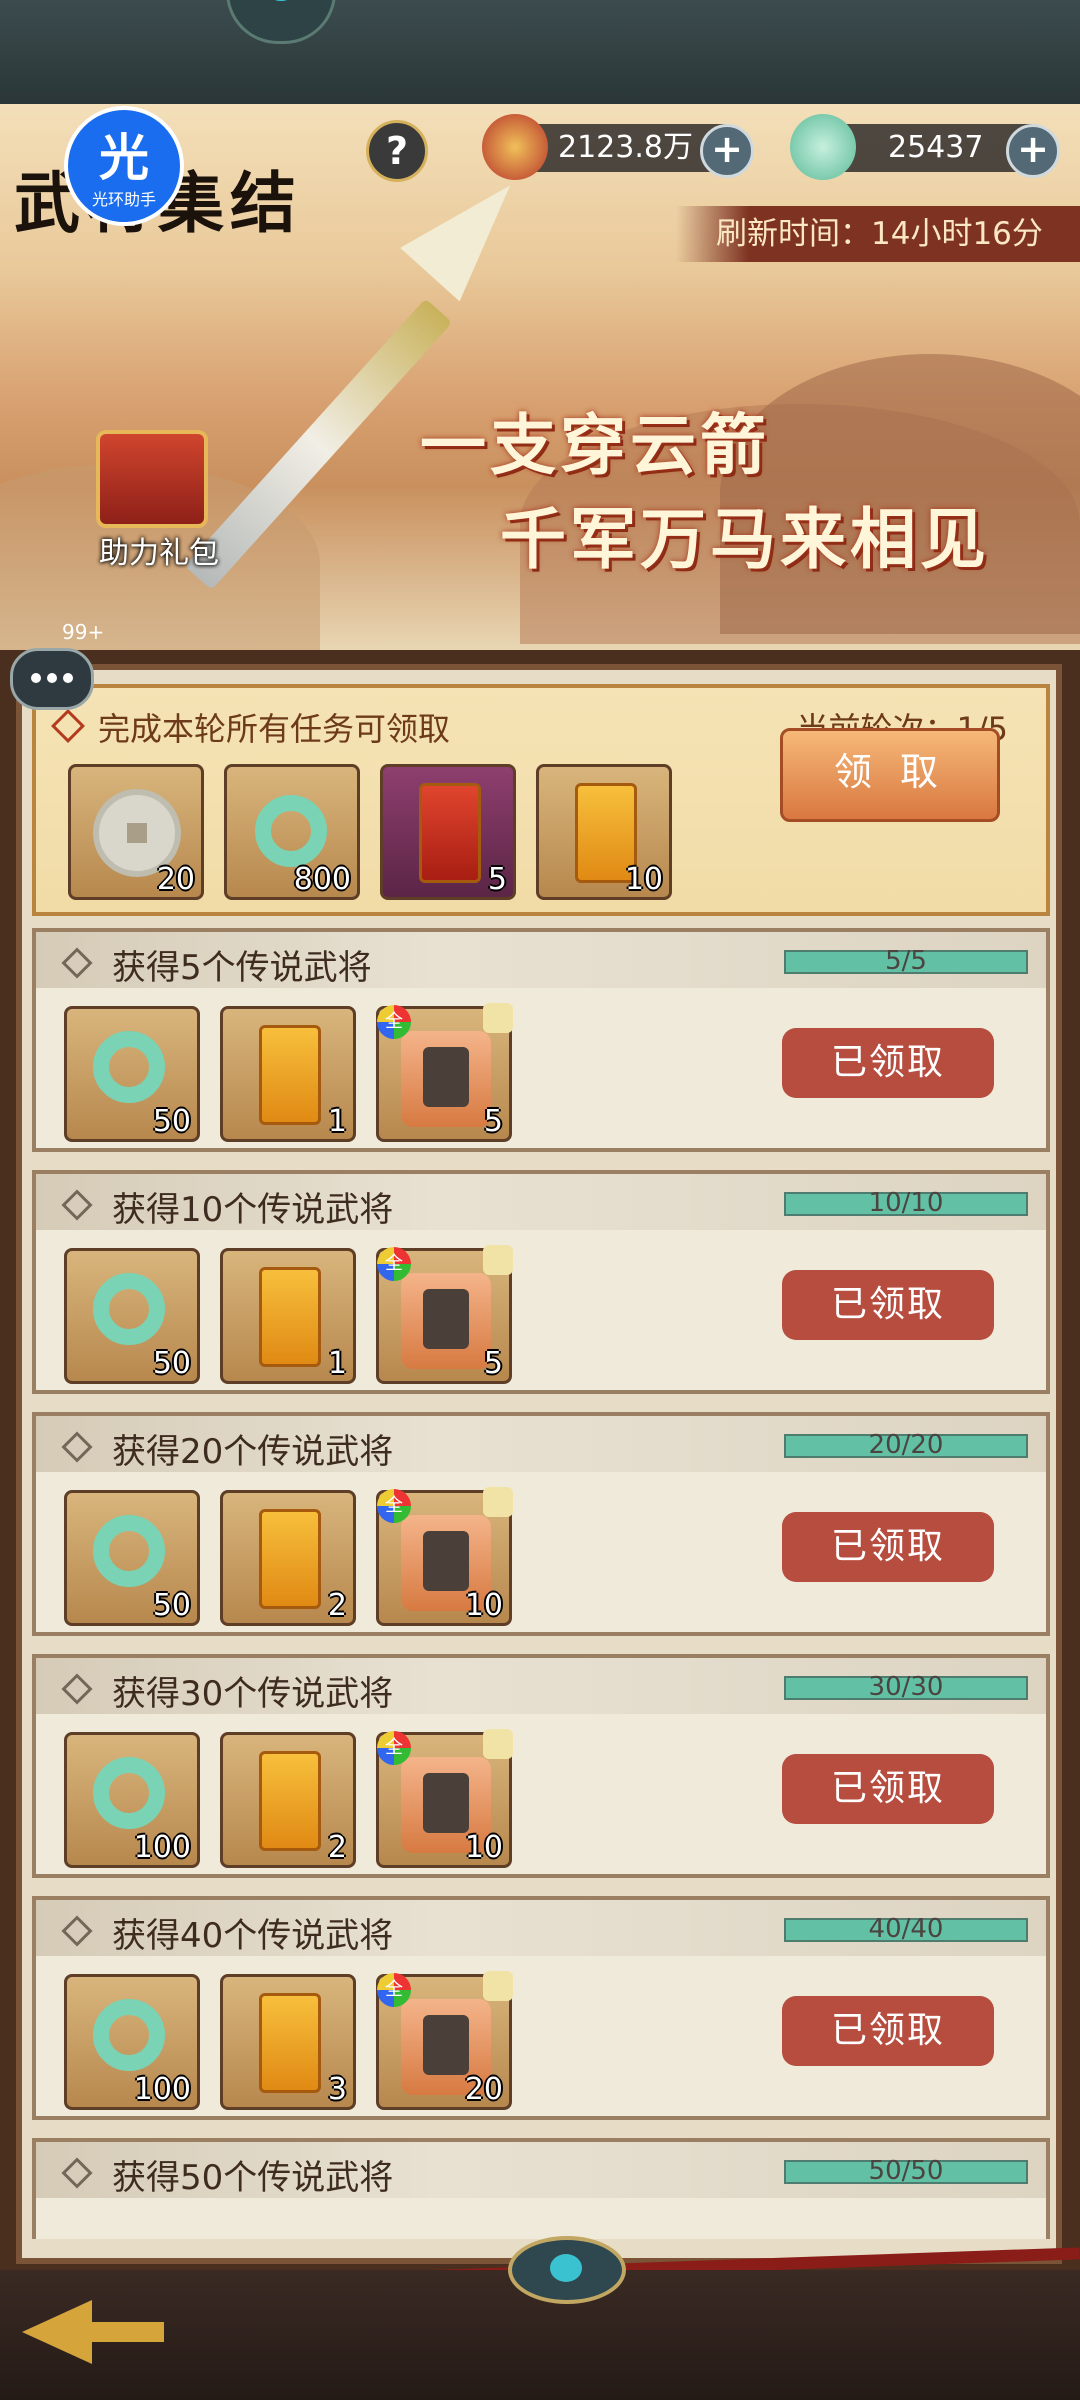 The width and height of the screenshot is (1080, 2400). Describe the element at coordinates (541, 1040) in the screenshot. I see `task-row: 获得5个传说武将 5/5 50 1 全5 已领取` at that location.